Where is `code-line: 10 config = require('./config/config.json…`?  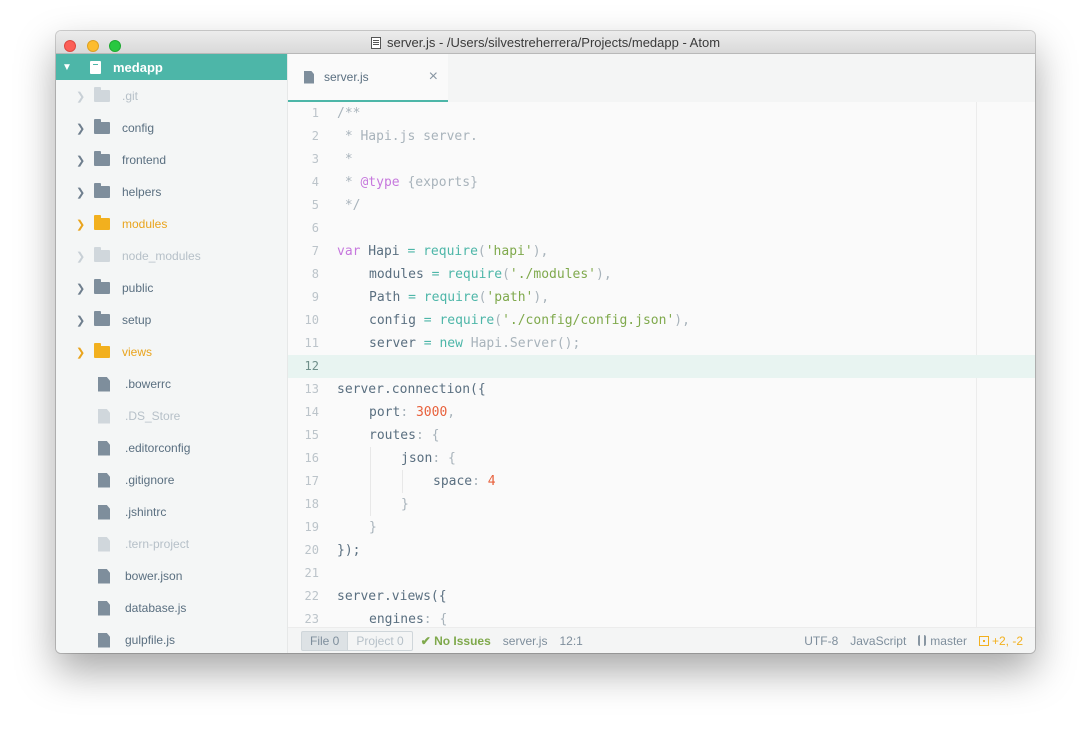 code-line: 10 config = require('./config/config.json… is located at coordinates (661, 320).